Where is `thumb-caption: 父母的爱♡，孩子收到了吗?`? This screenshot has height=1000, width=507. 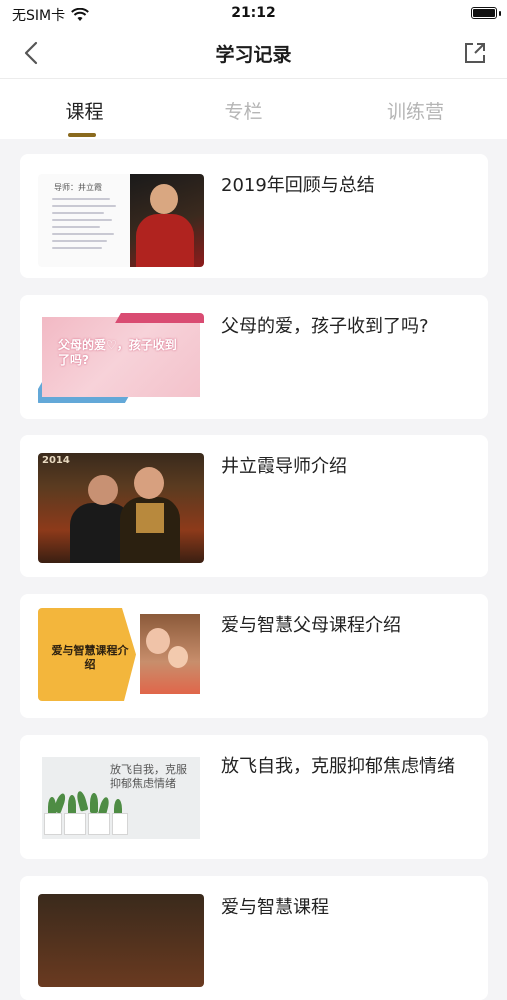 thumb-caption: 父母的爱♡，孩子收到了吗? is located at coordinates (117, 352).